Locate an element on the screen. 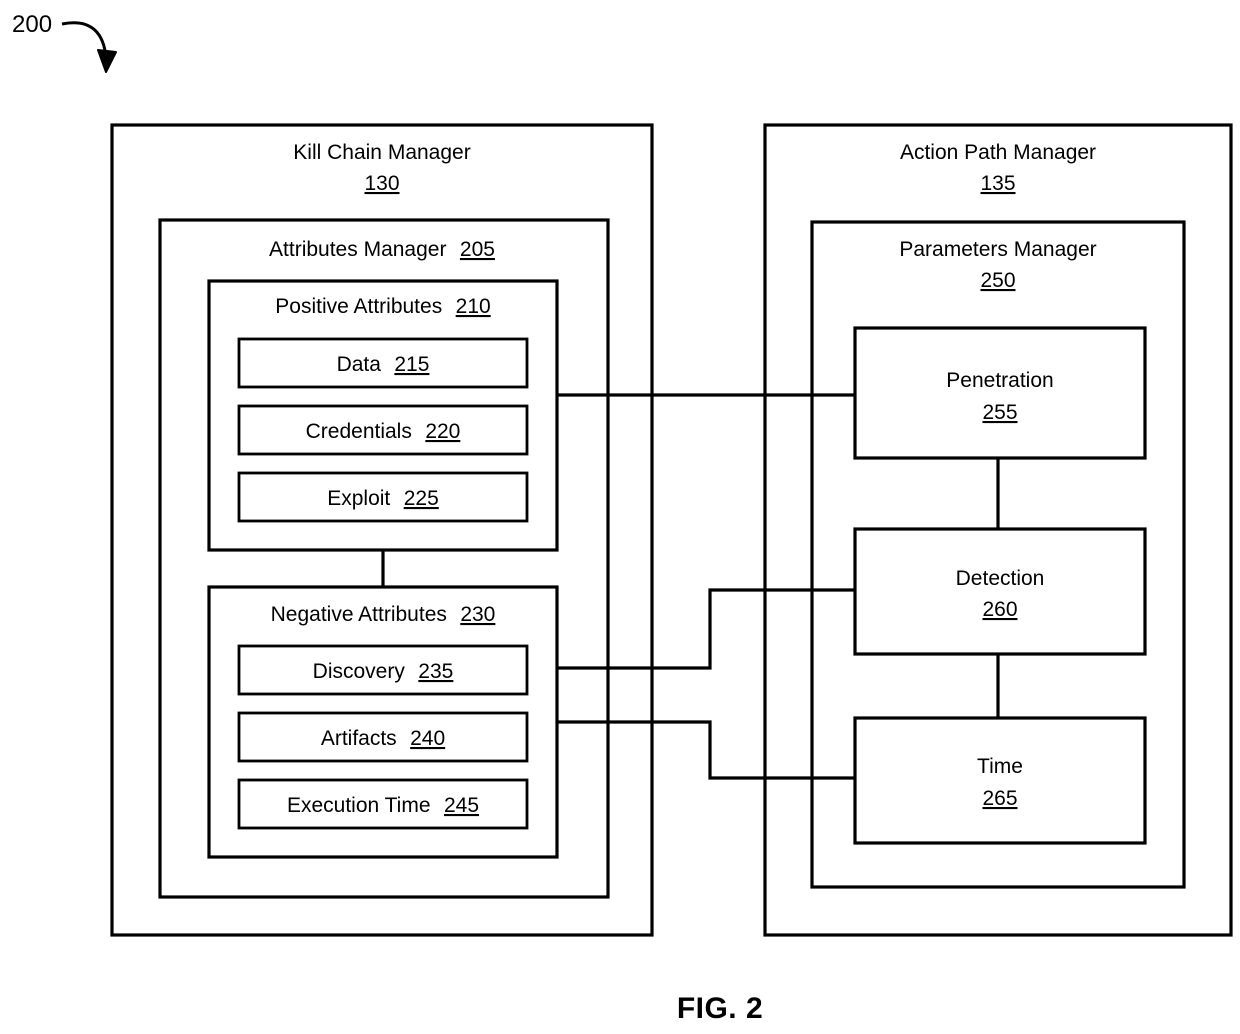 This screenshot has height=1034, width=1240. exploit-heading: Exploit 225 is located at coordinates (383, 498).